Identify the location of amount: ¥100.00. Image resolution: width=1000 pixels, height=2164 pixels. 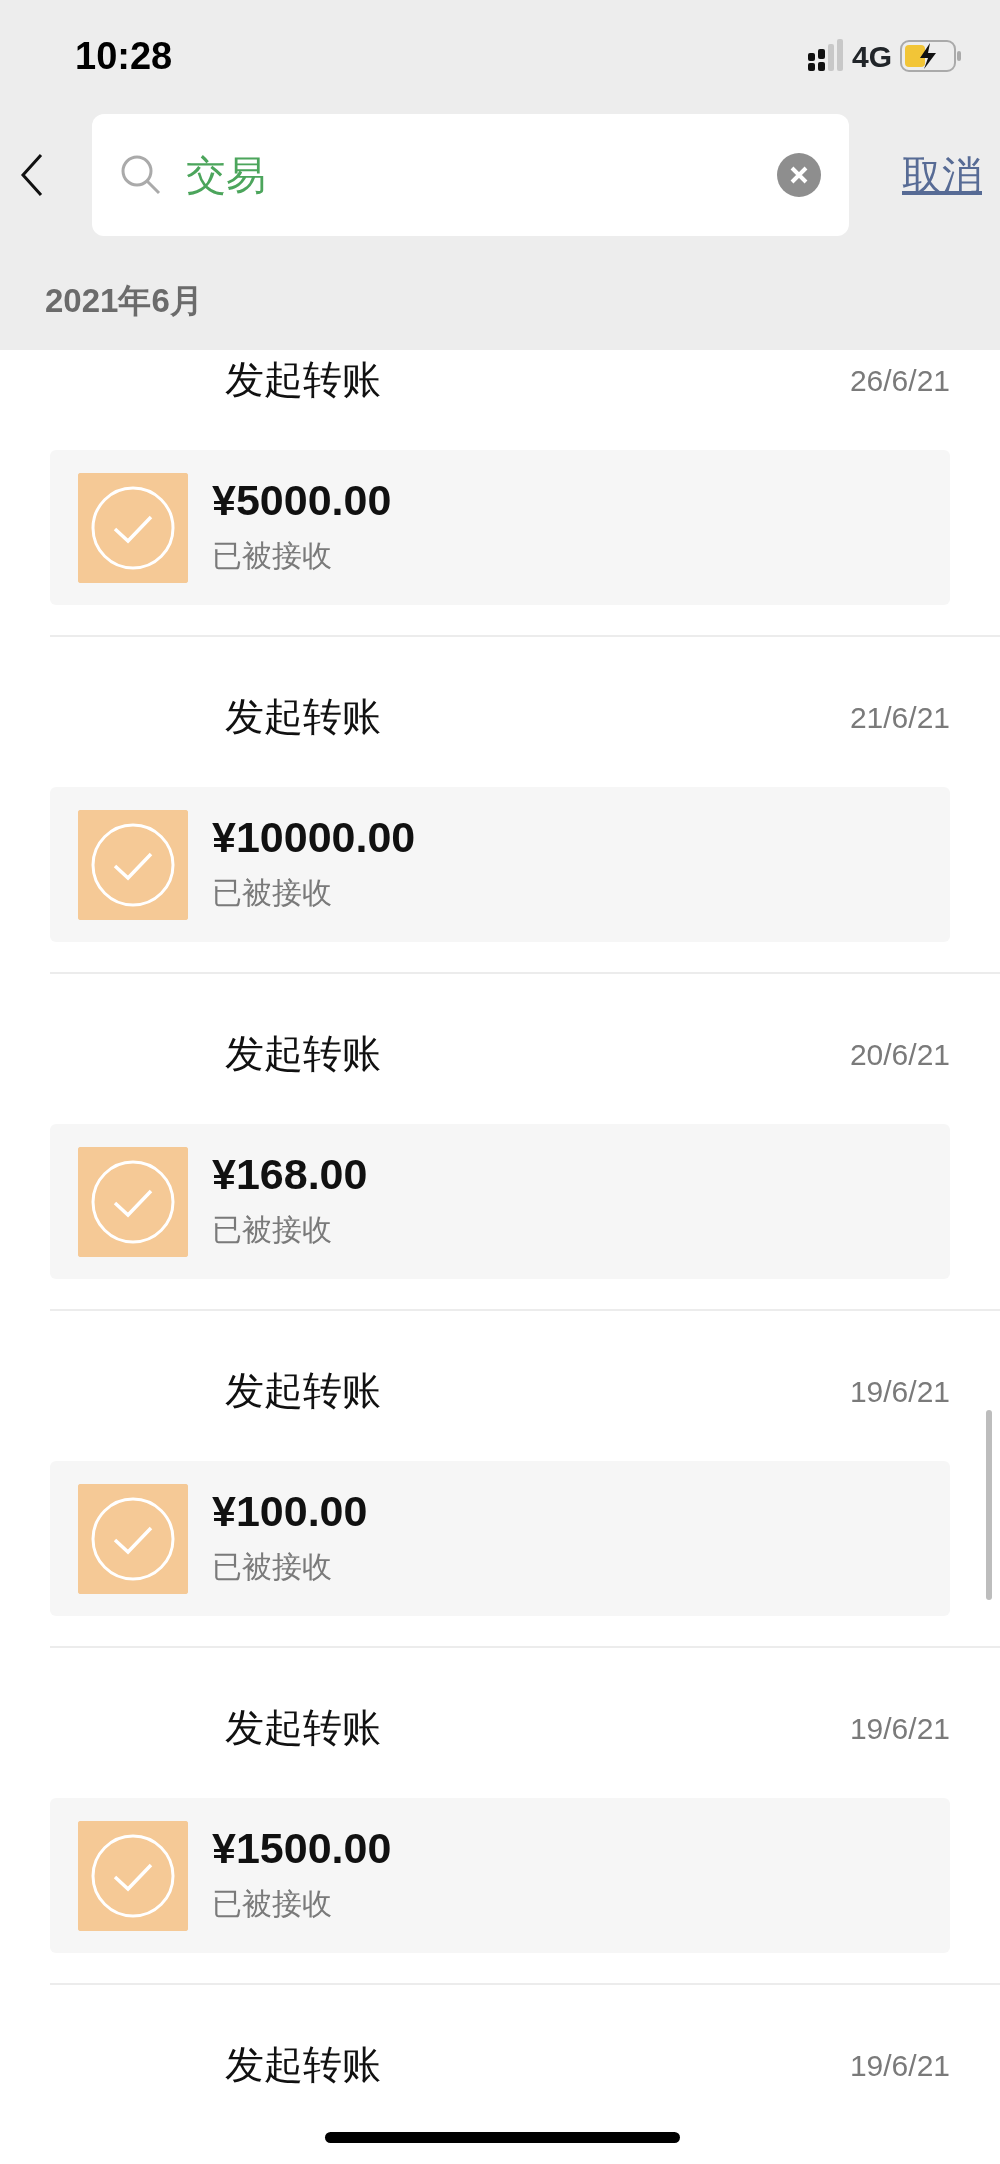
(290, 1512).